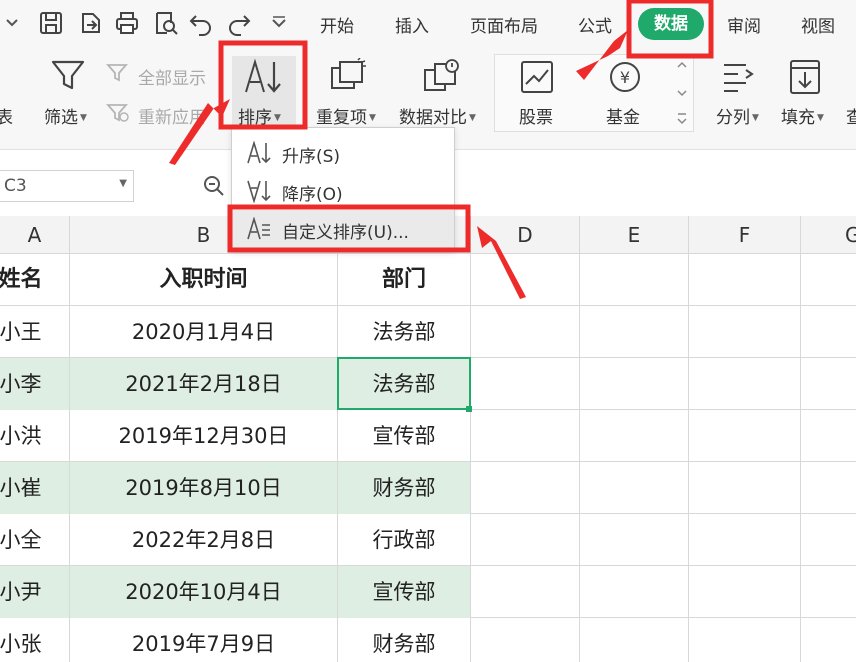 The width and height of the screenshot is (856, 662). I want to click on tab-review: 审阅, so click(744, 24).